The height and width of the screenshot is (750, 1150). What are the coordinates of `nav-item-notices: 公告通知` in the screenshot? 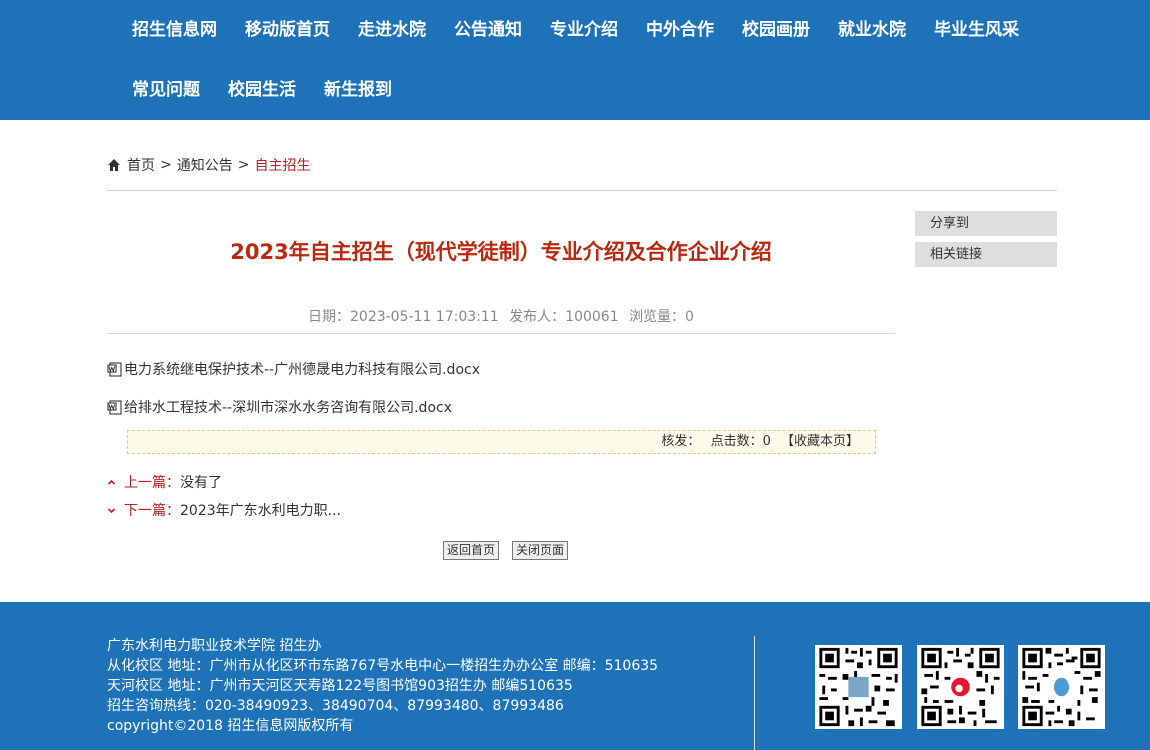 It's located at (488, 30).